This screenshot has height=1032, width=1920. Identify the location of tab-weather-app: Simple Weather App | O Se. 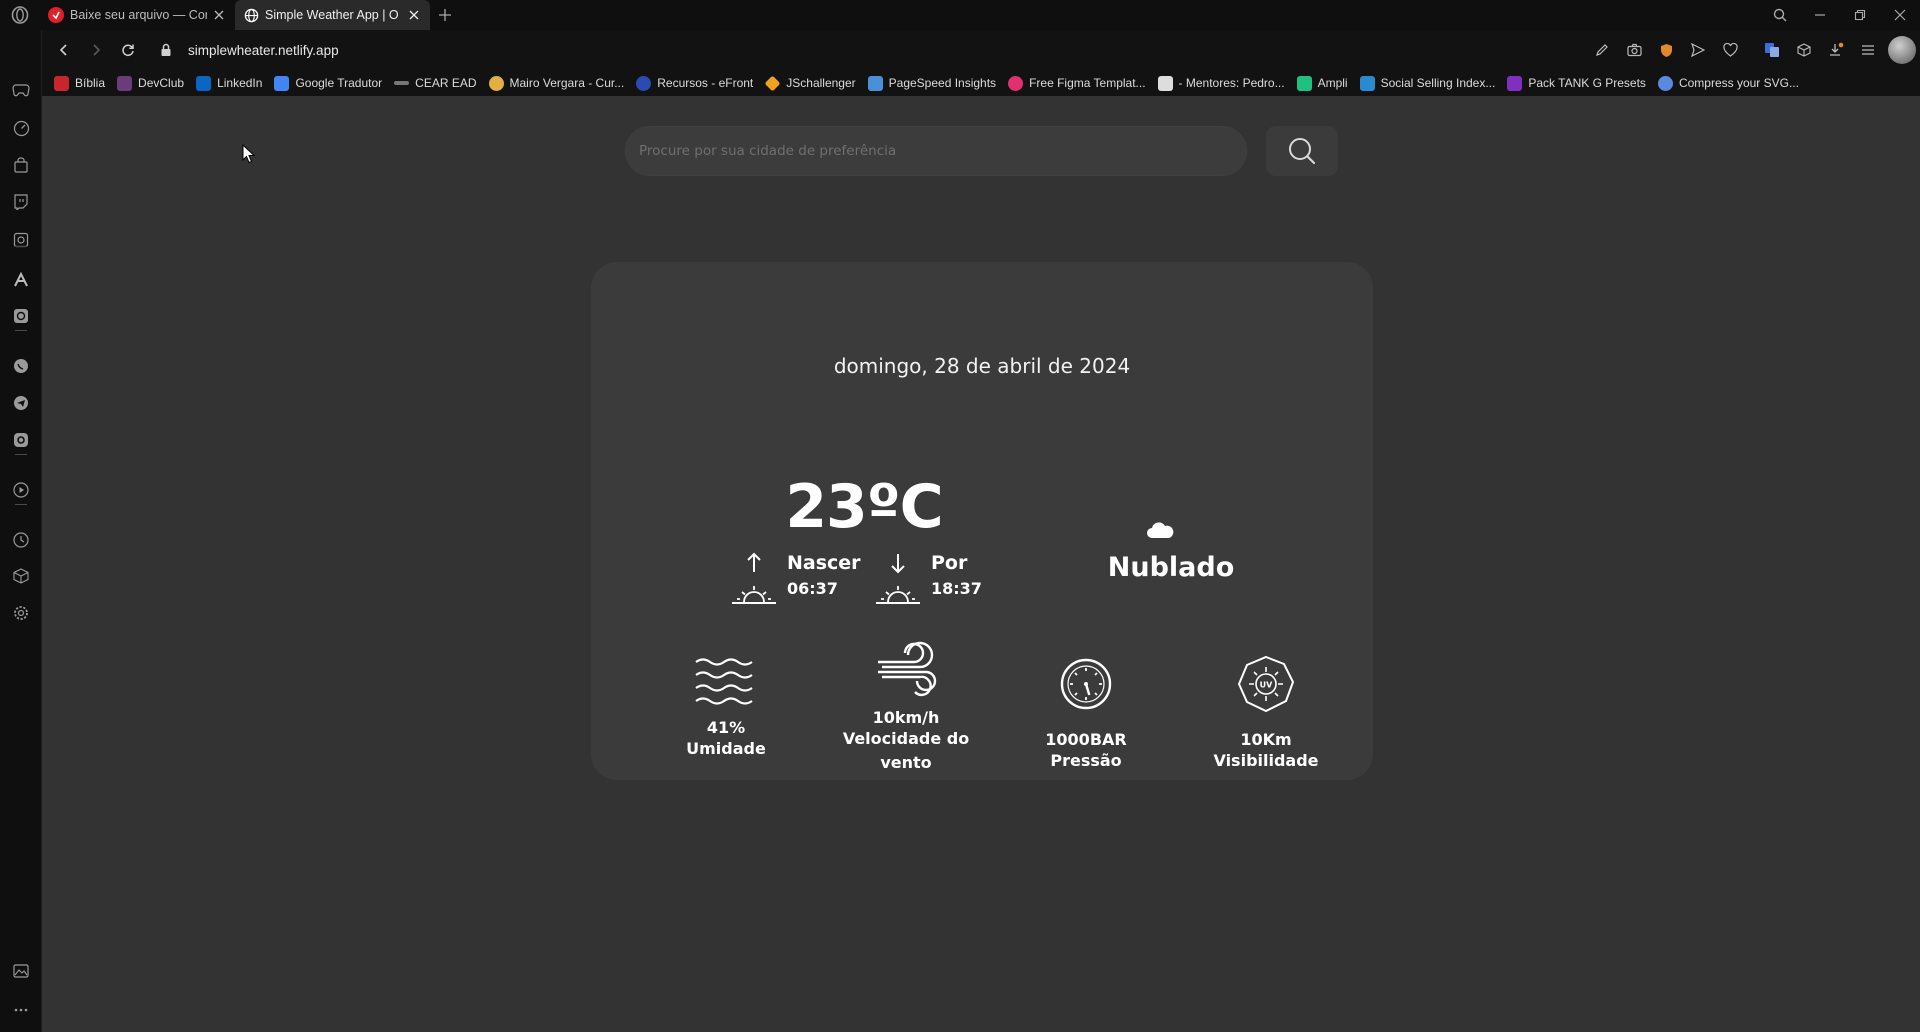
(332, 15).